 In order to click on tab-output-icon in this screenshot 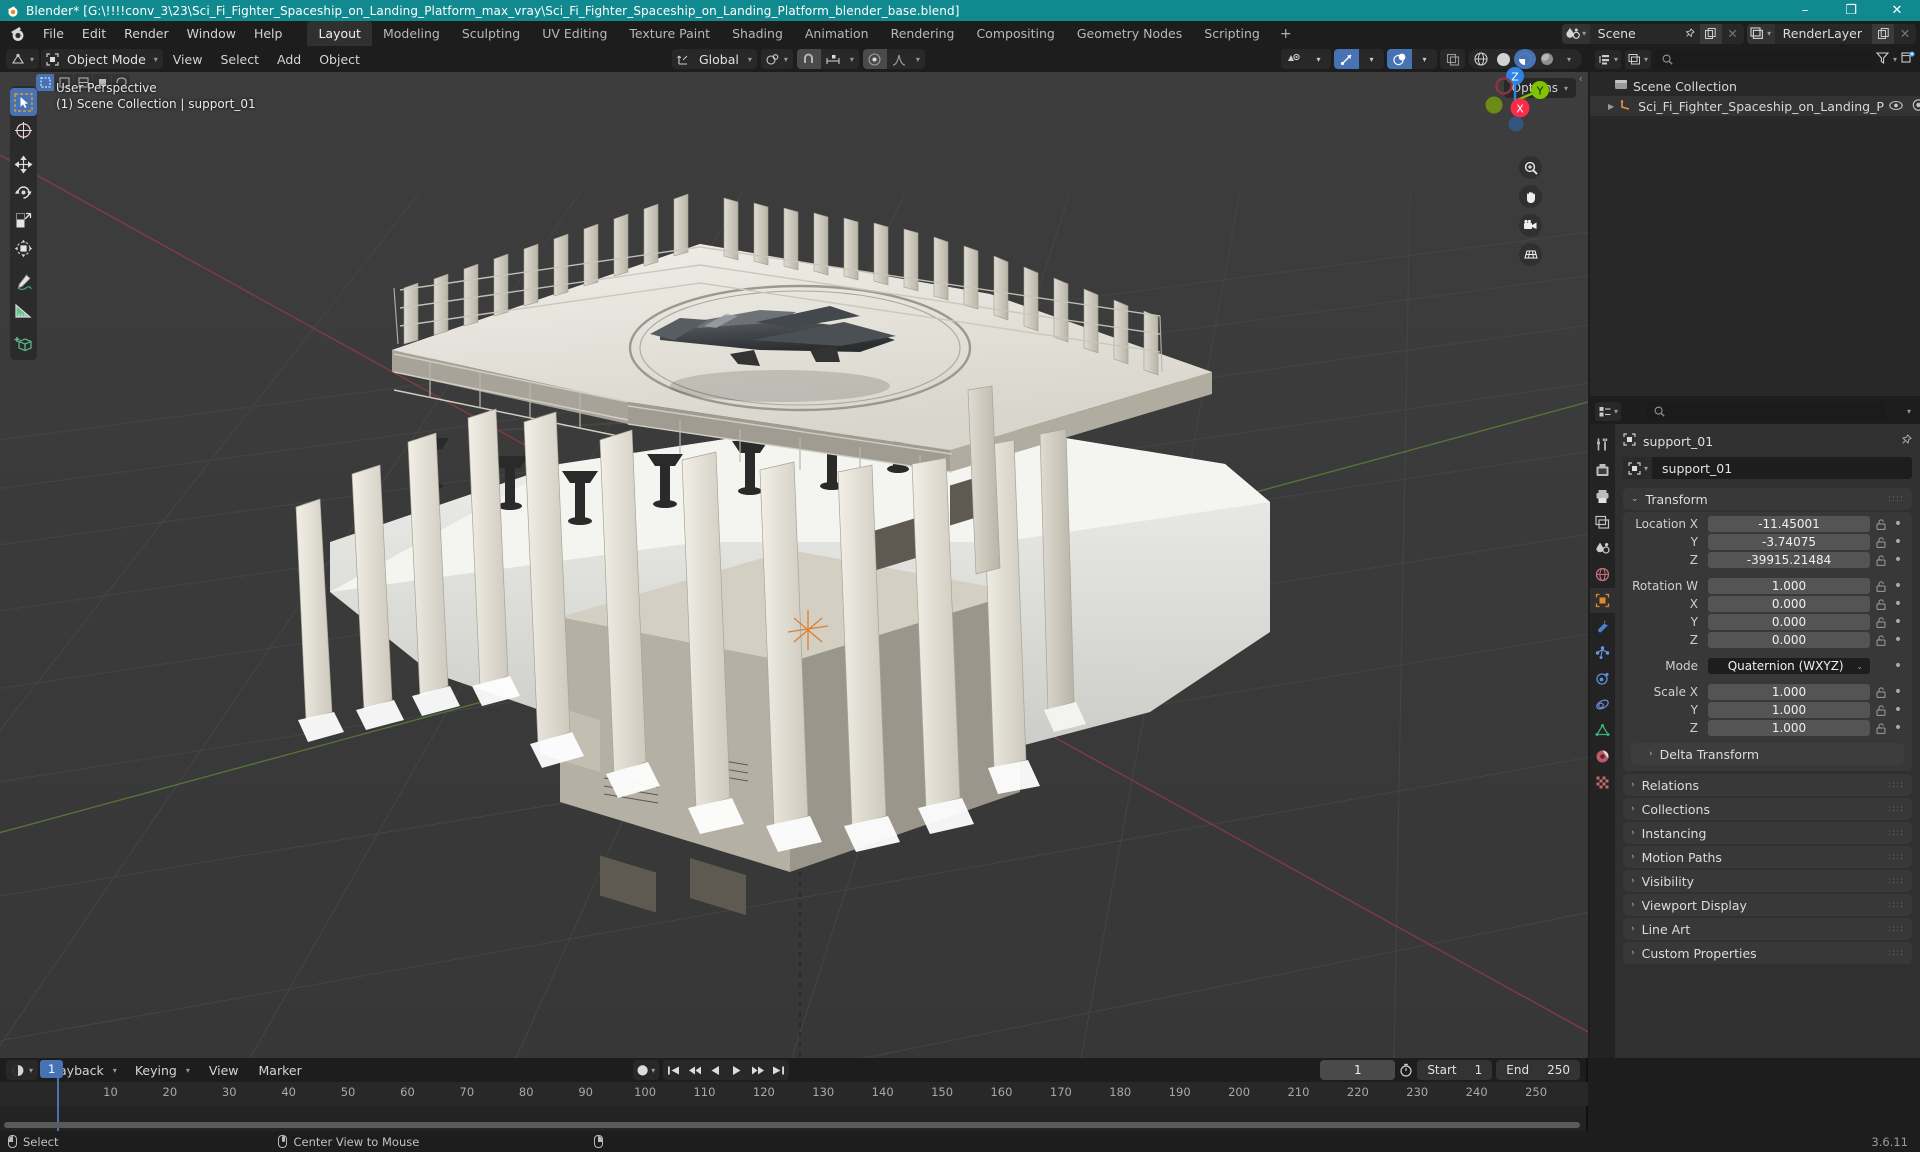, I will do `click(1602, 496)`.